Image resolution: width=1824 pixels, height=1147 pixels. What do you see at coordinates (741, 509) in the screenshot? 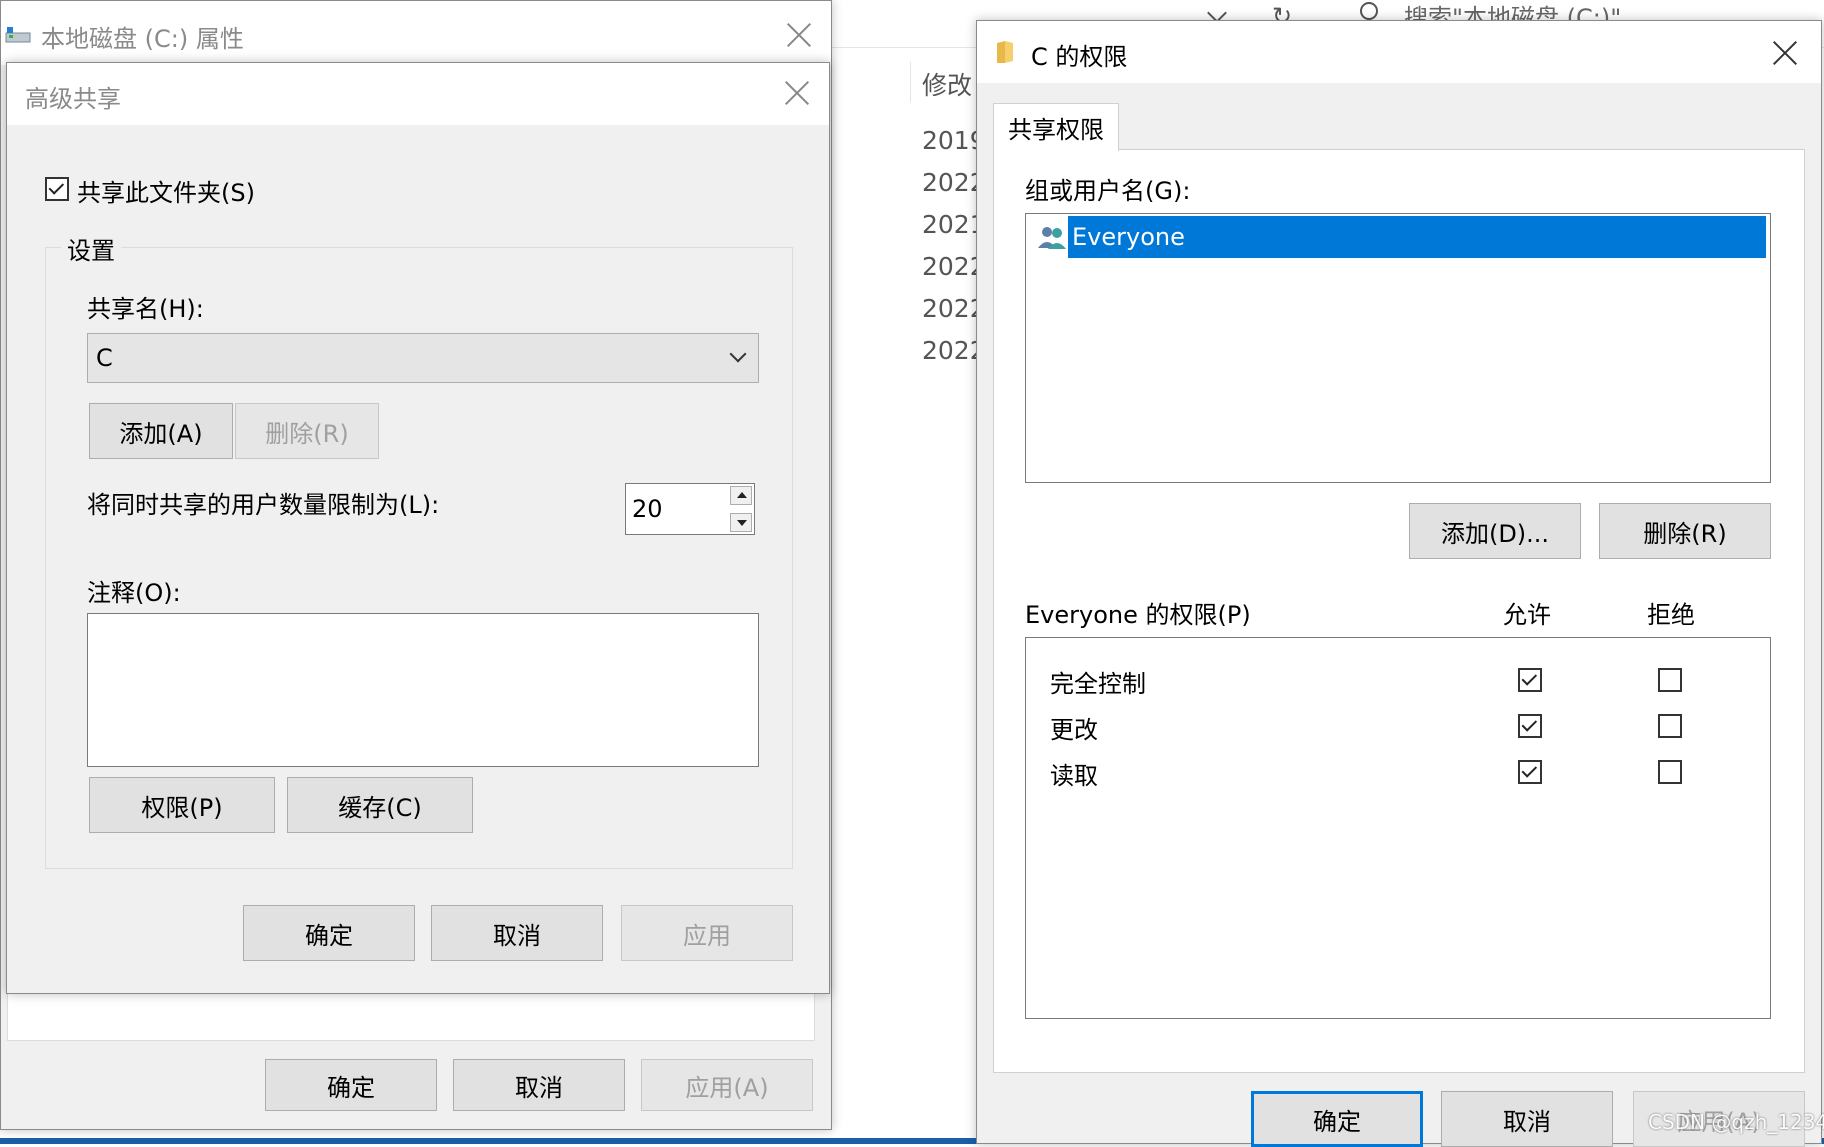
I see `spinner-buttons` at bounding box center [741, 509].